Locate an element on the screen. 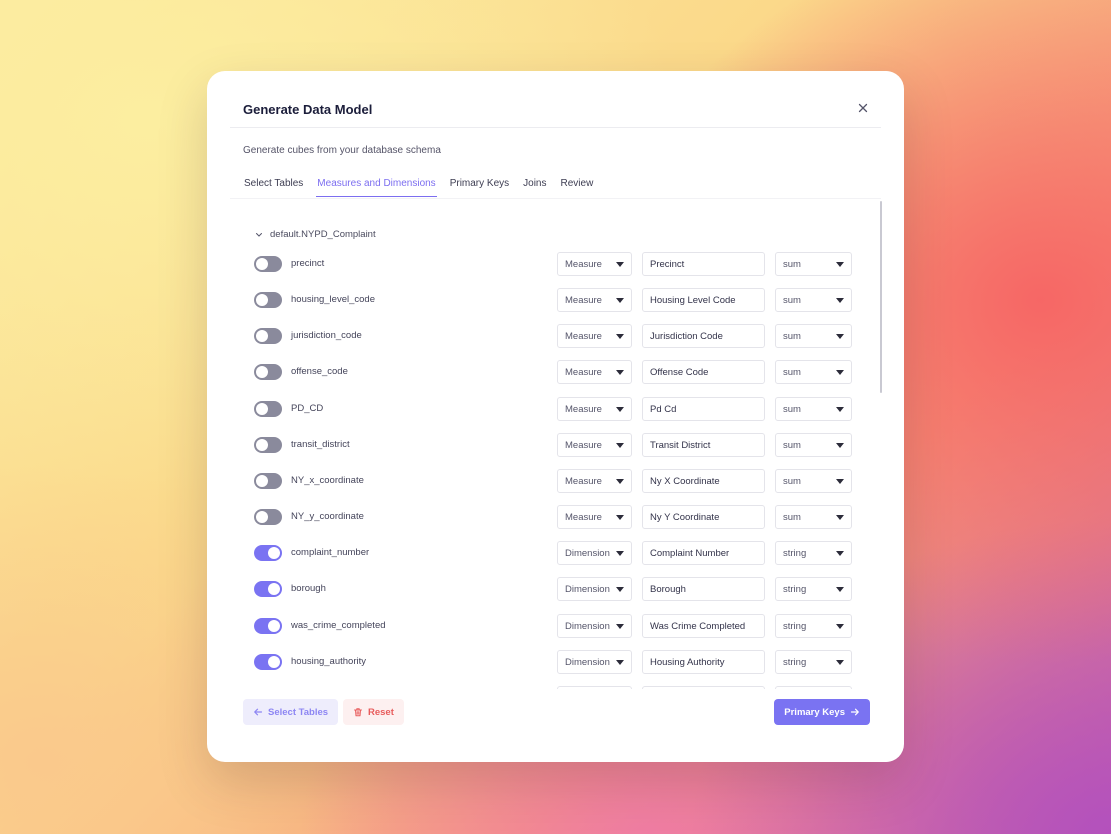  column-name: NY_x_coordinate is located at coordinates (327, 480).